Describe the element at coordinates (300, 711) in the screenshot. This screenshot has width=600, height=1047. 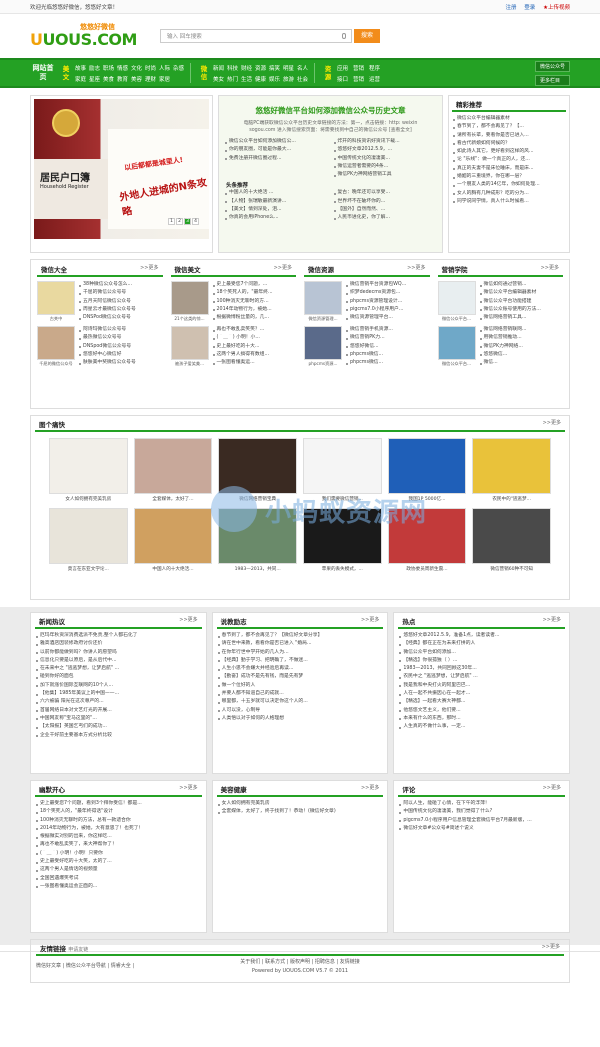
I see `inspire-item: 人可以没，心制导` at that location.